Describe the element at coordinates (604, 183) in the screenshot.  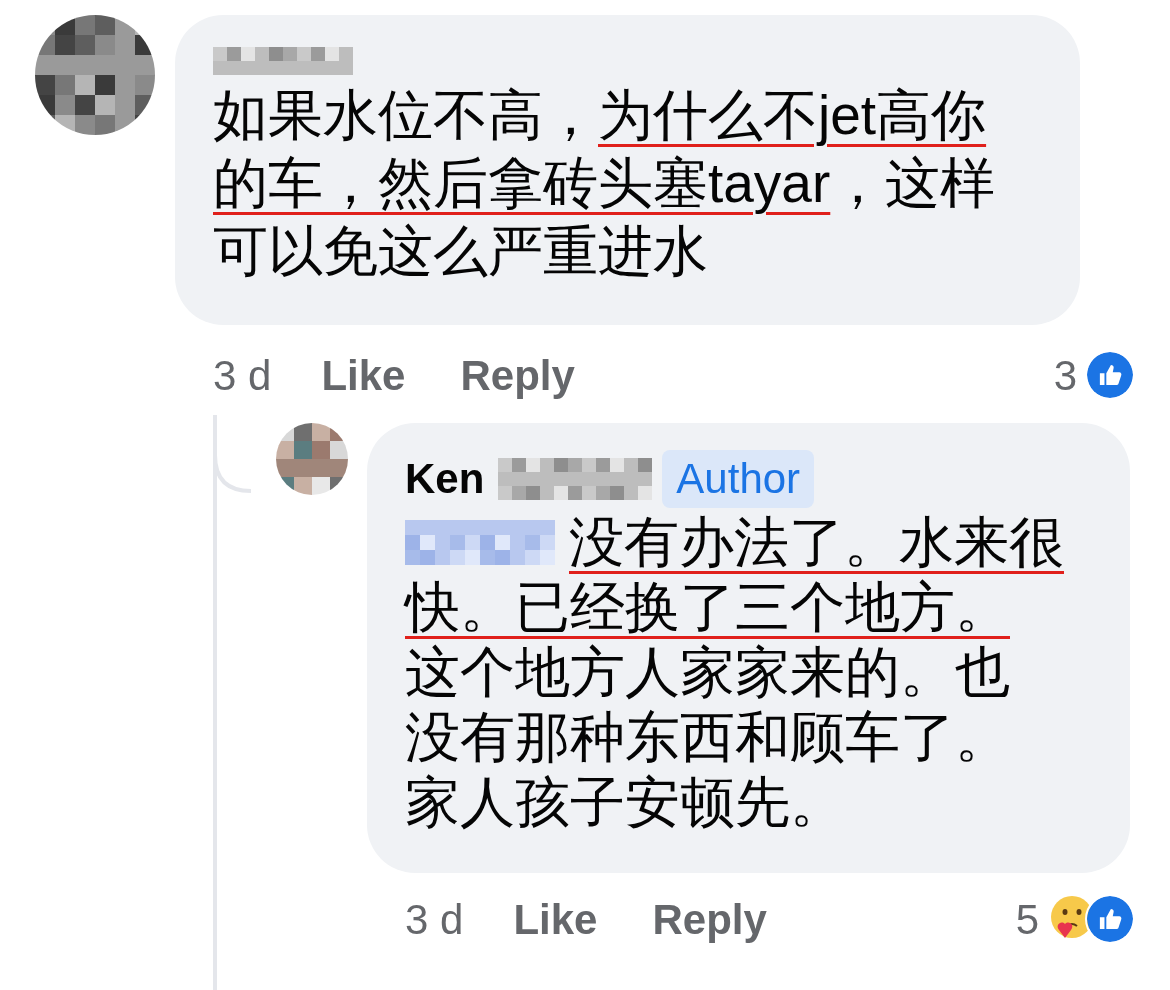
I see `comment-text: 如果水位不高，为什么不jet高你的车，然后拿砖头塞tayar，这样可以免这么严重进水` at that location.